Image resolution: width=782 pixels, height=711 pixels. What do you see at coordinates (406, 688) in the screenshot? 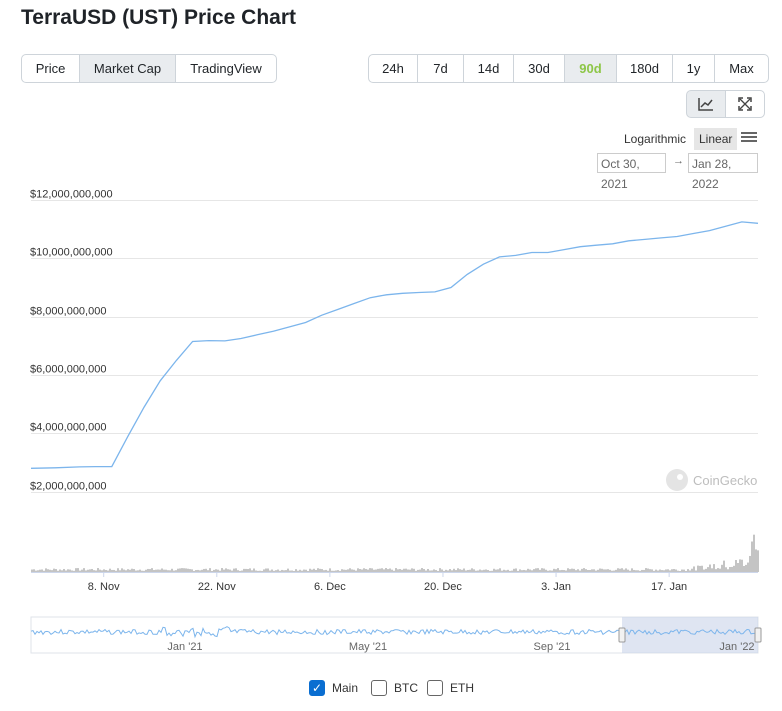
I see `btc-series-label: BTC` at bounding box center [406, 688].